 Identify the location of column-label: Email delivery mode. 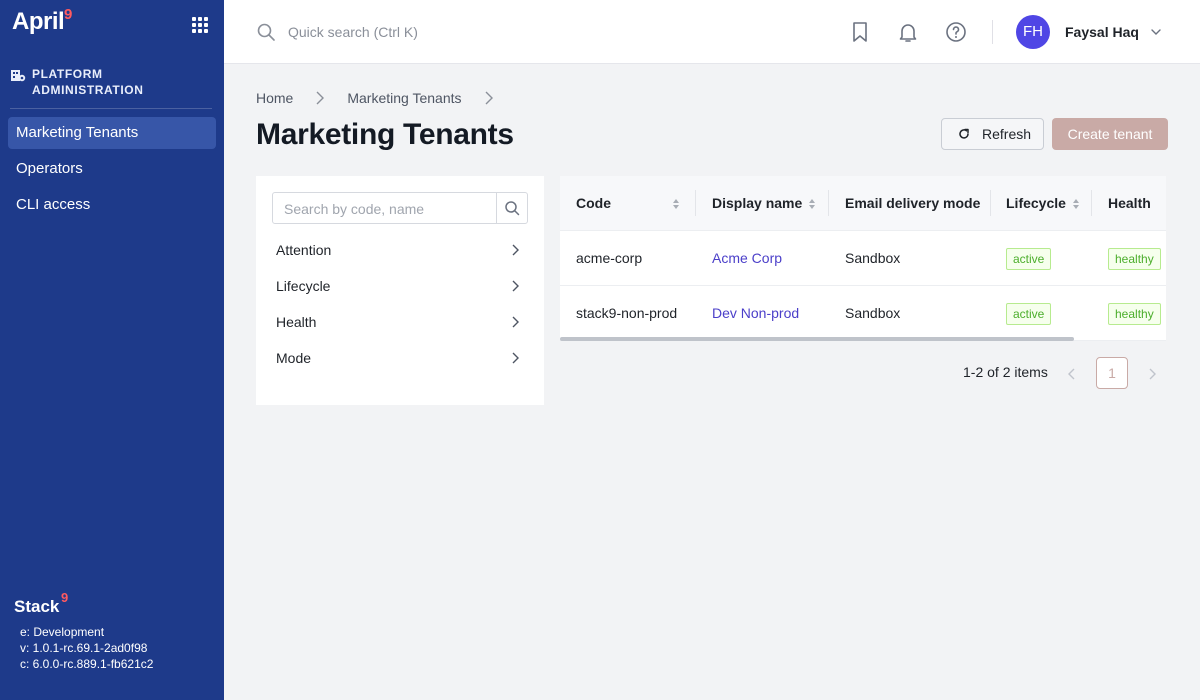
(913, 203).